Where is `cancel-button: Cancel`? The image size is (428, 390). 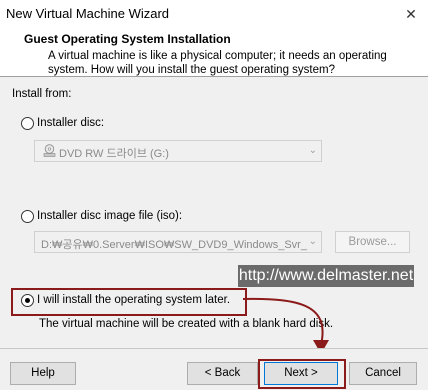 cancel-button: Cancel is located at coordinates (383, 373).